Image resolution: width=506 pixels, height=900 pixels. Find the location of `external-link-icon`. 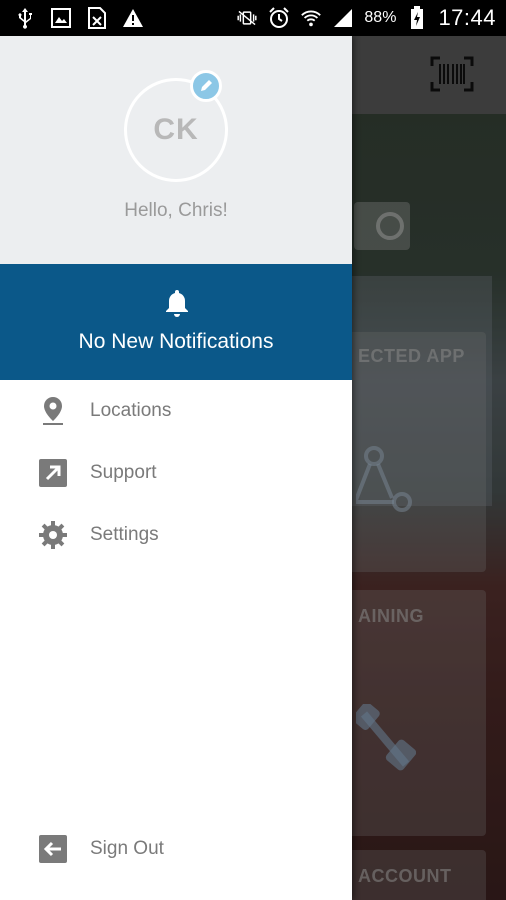

external-link-icon is located at coordinates (53, 473).